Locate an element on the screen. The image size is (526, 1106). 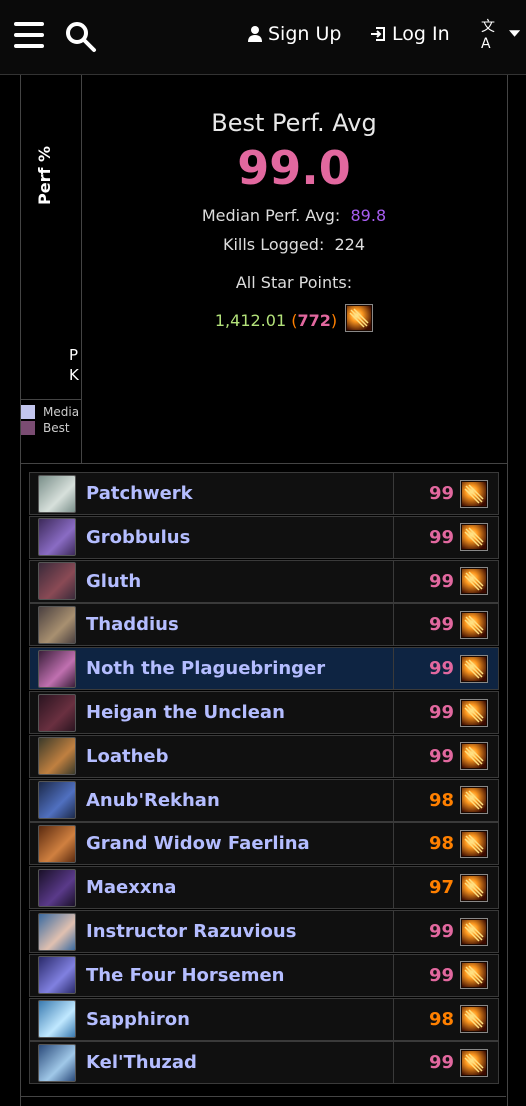
table-row: Gluth 99 is located at coordinates (264, 581).